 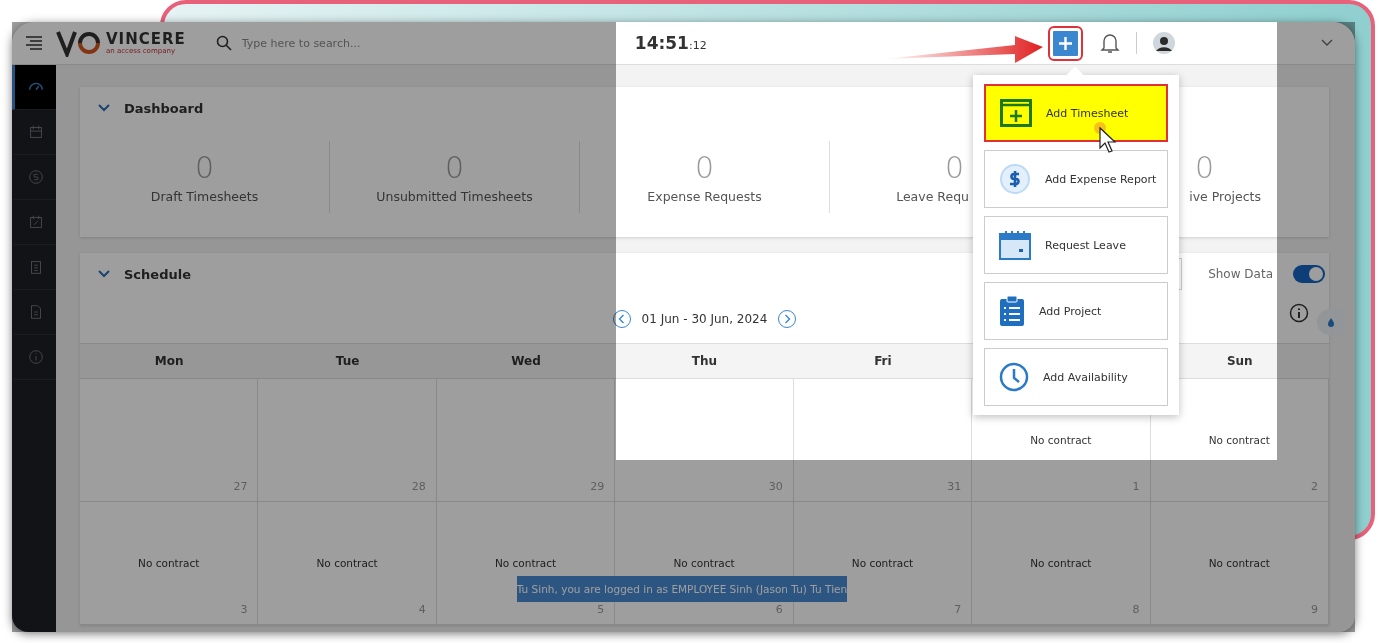 What do you see at coordinates (958, 609) in the screenshot?
I see `date-number: 7` at bounding box center [958, 609].